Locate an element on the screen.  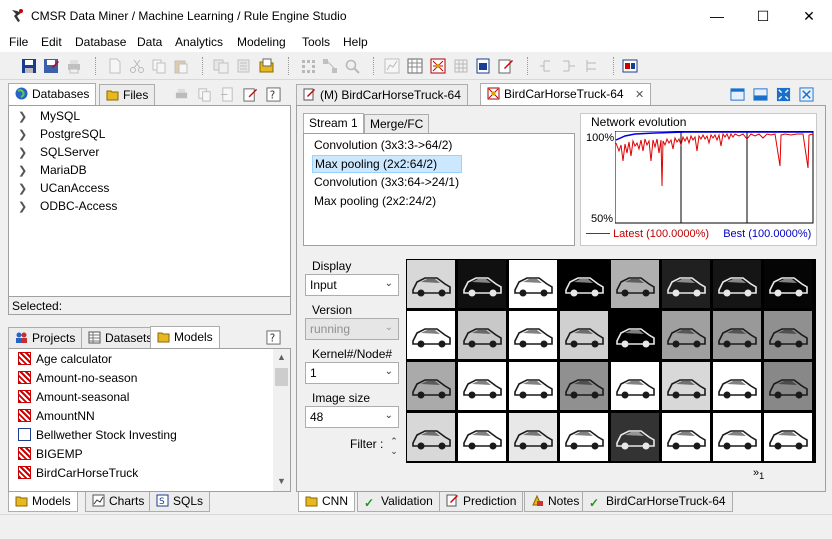
move-icon is located at coordinates (227, 94).